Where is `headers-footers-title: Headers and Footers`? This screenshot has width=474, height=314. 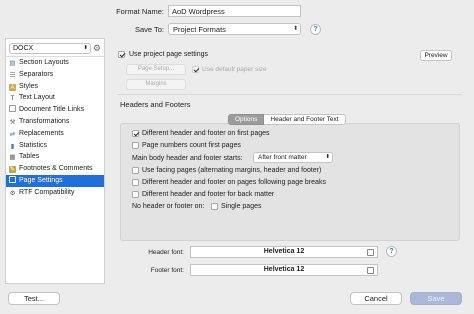 headers-footers-title: Headers and Footers is located at coordinates (155, 104).